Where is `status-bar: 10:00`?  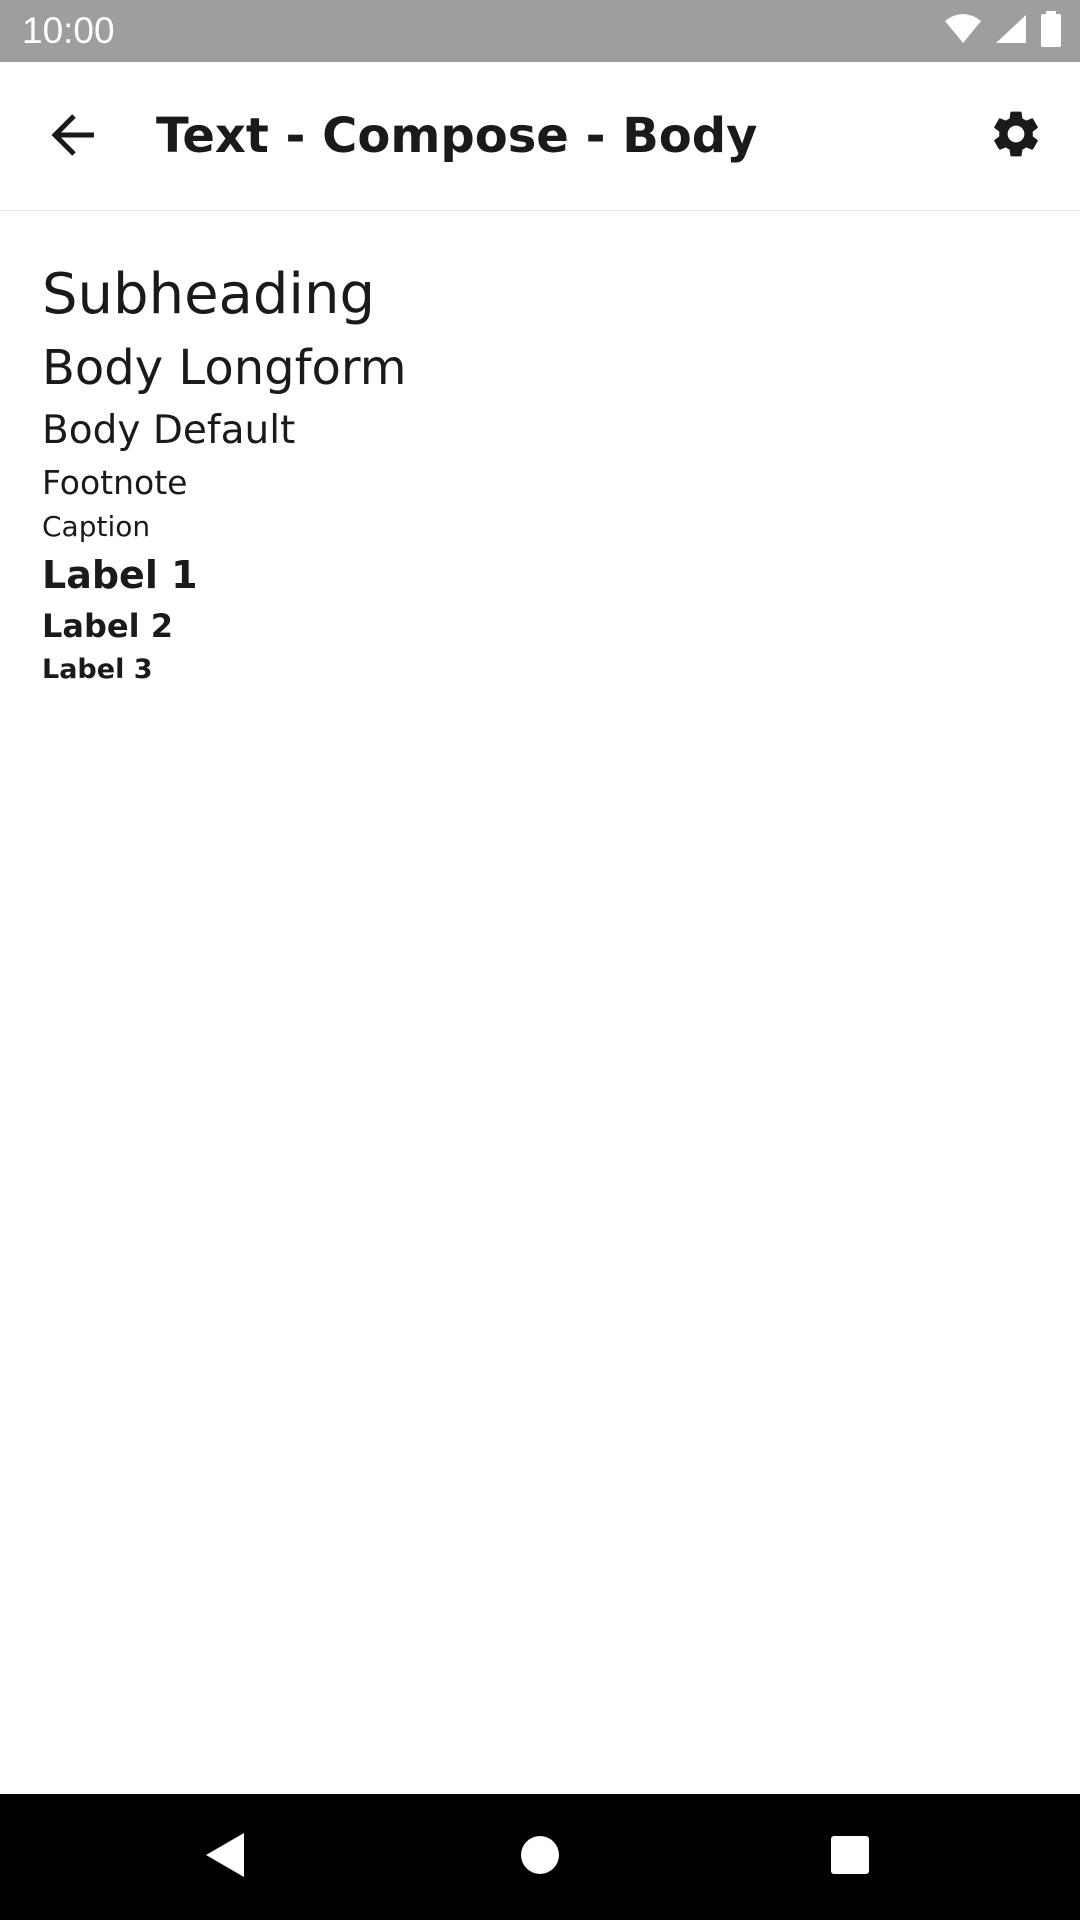 status-bar: 10:00 is located at coordinates (540, 31).